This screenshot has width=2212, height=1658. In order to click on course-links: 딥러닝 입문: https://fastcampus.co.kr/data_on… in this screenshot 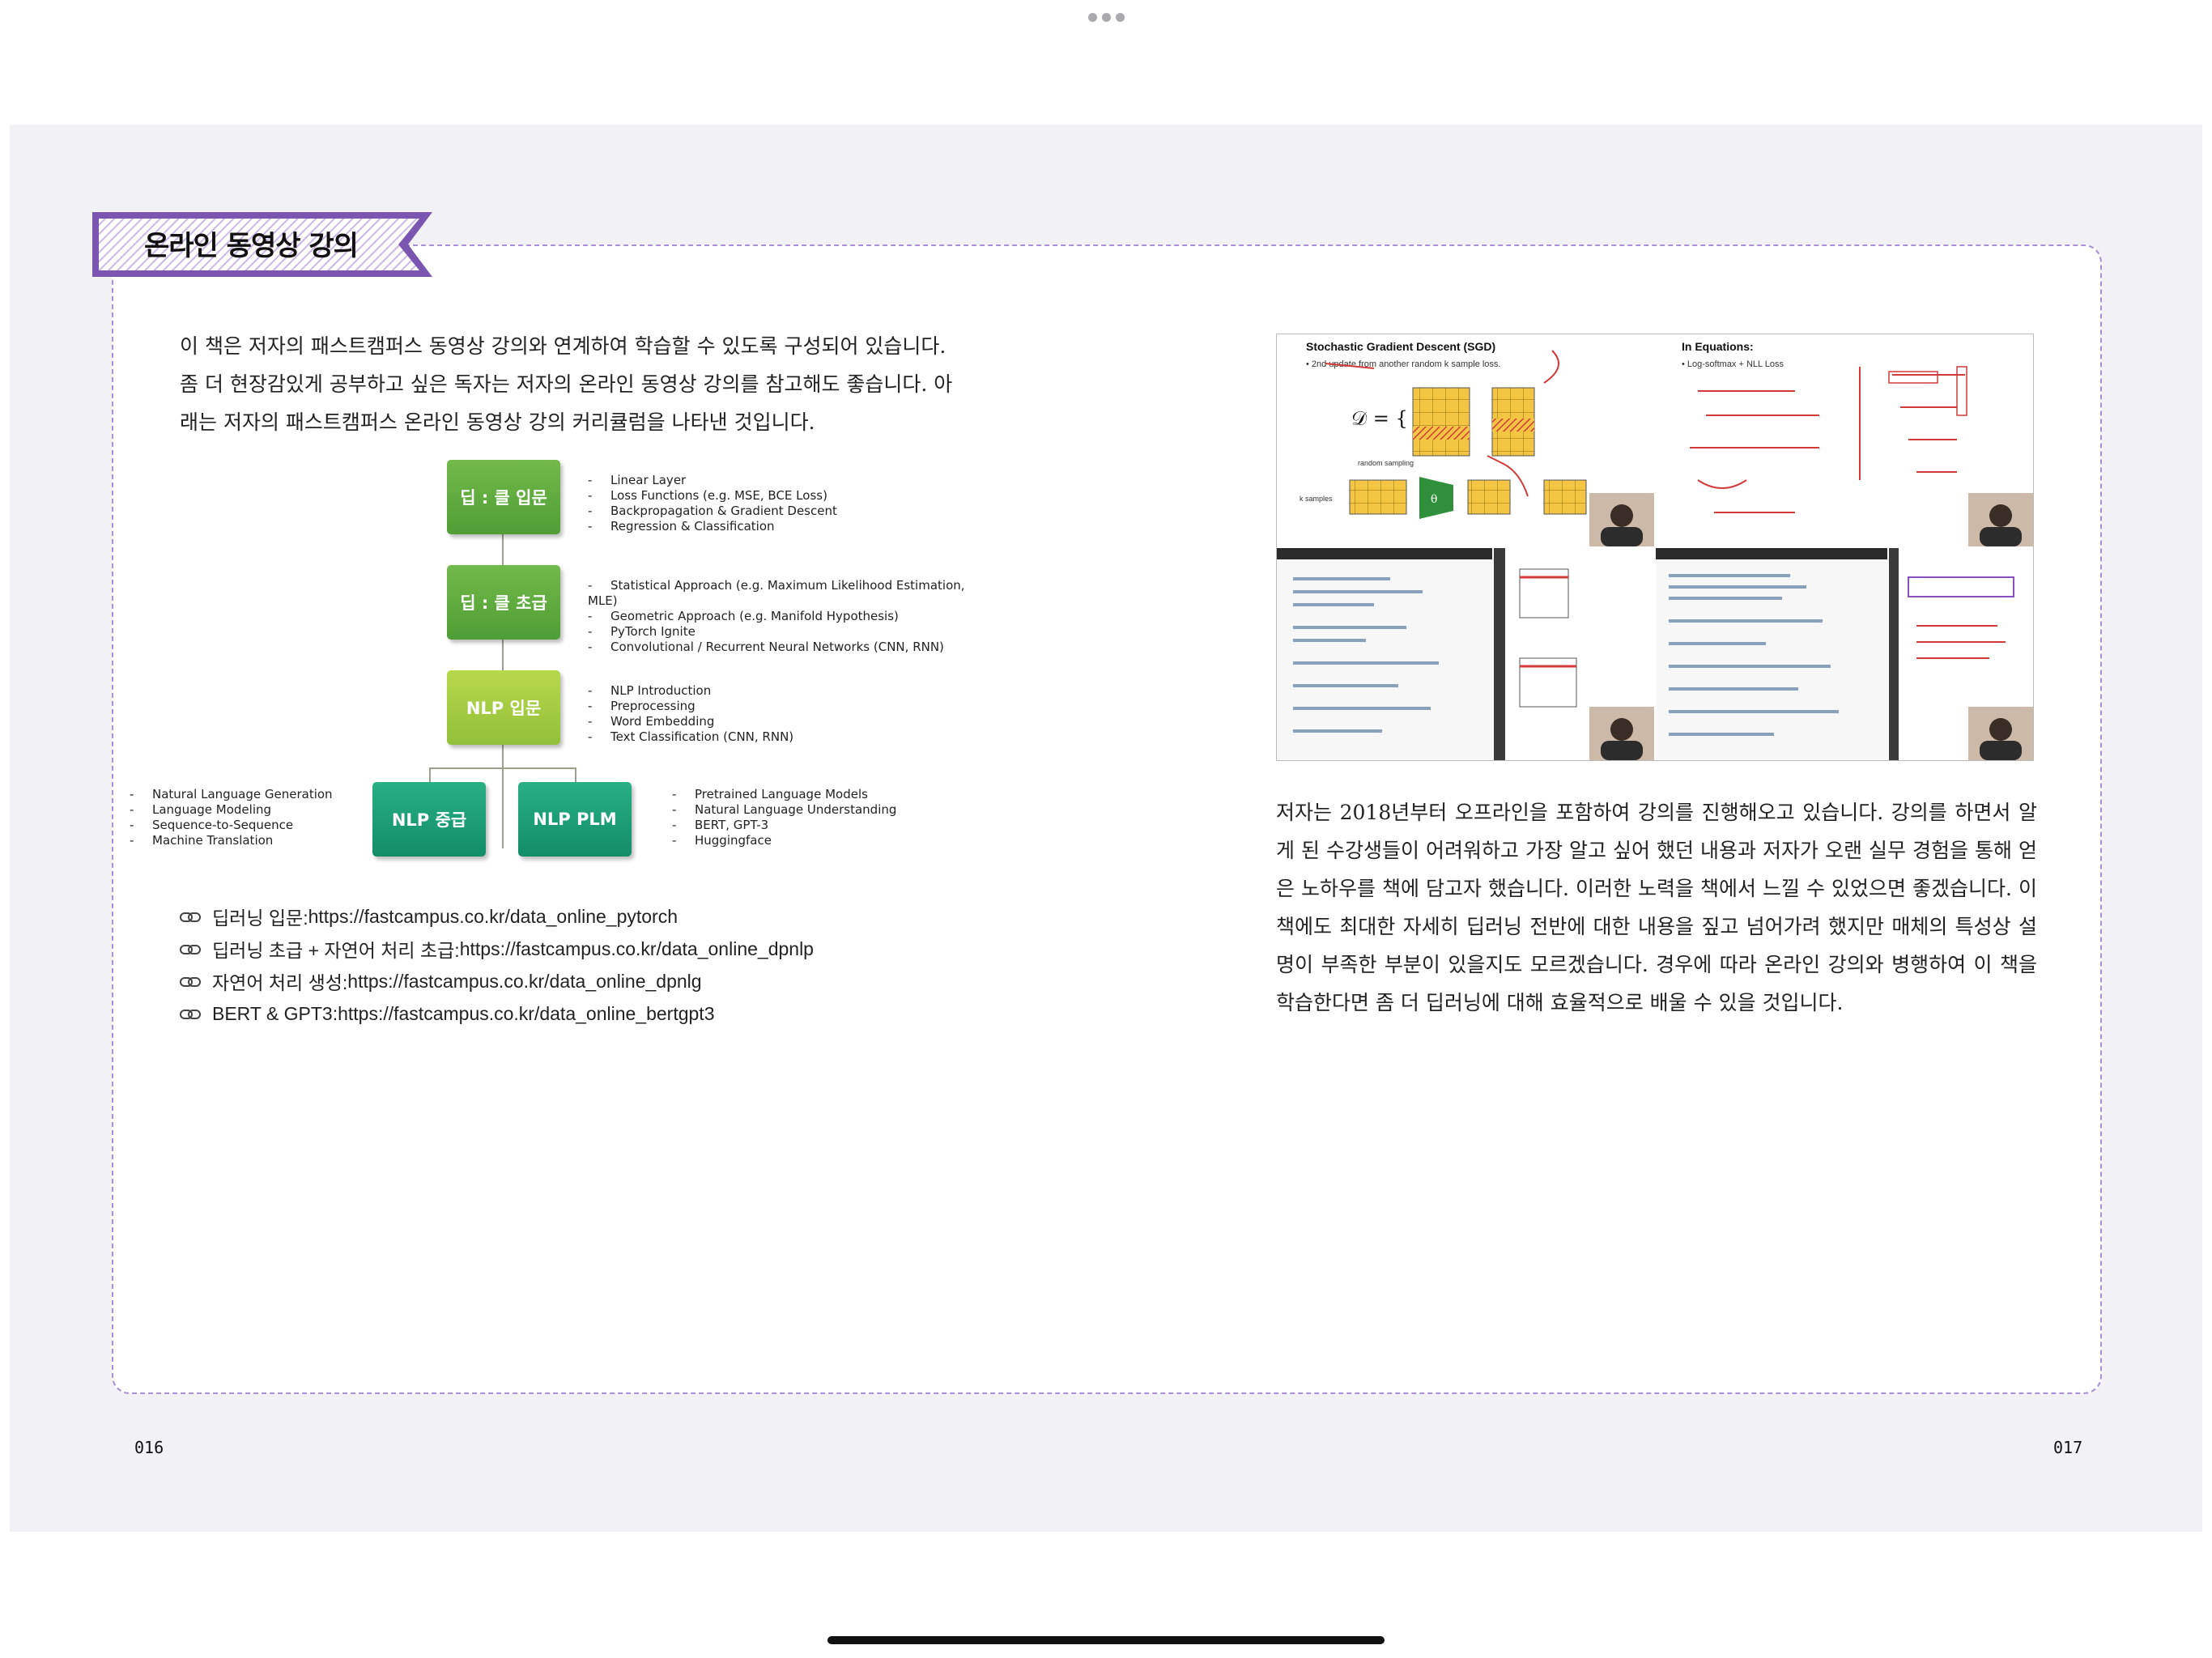, I will do `click(497, 965)`.